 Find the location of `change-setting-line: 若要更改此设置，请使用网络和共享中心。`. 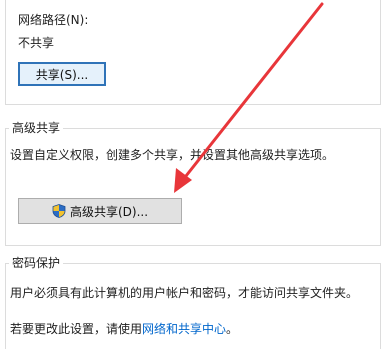

change-setting-line: 若要更改此设置，请使用网络和共享中心。 is located at coordinates (124, 329).